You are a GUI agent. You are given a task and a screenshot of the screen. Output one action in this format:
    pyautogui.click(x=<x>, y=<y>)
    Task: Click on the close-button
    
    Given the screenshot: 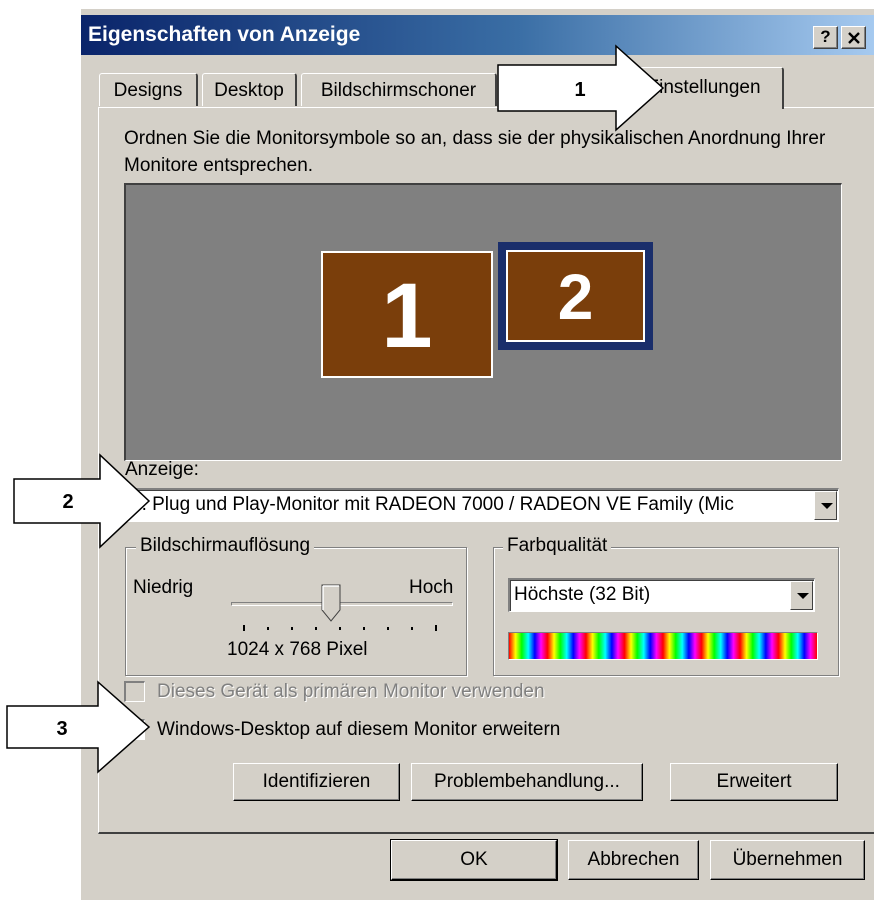 What is the action you would take?
    pyautogui.click(x=853, y=37)
    